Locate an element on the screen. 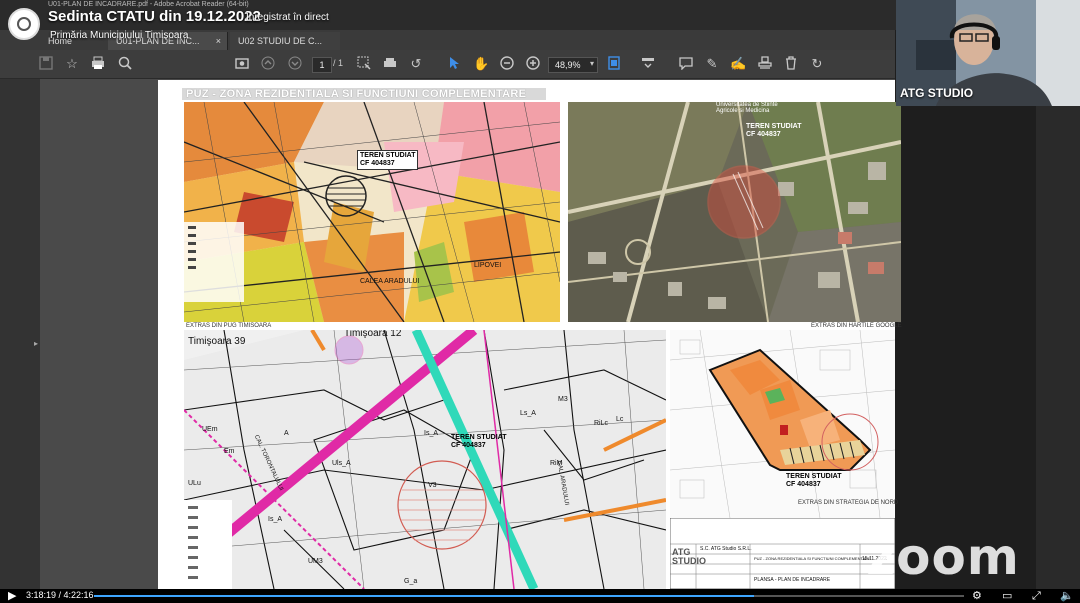 The image size is (1080, 603). crest-icon is located at coordinates (24, 24).